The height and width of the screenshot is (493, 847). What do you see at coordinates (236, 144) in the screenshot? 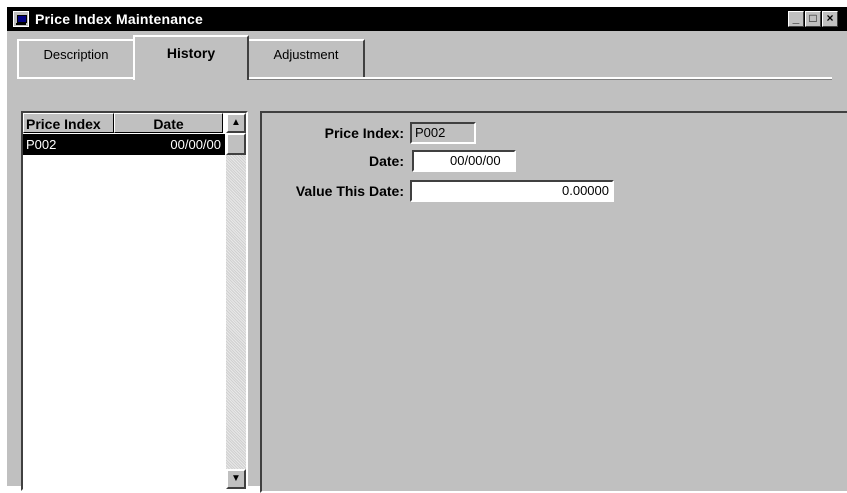
I see `scroll-thumb` at bounding box center [236, 144].